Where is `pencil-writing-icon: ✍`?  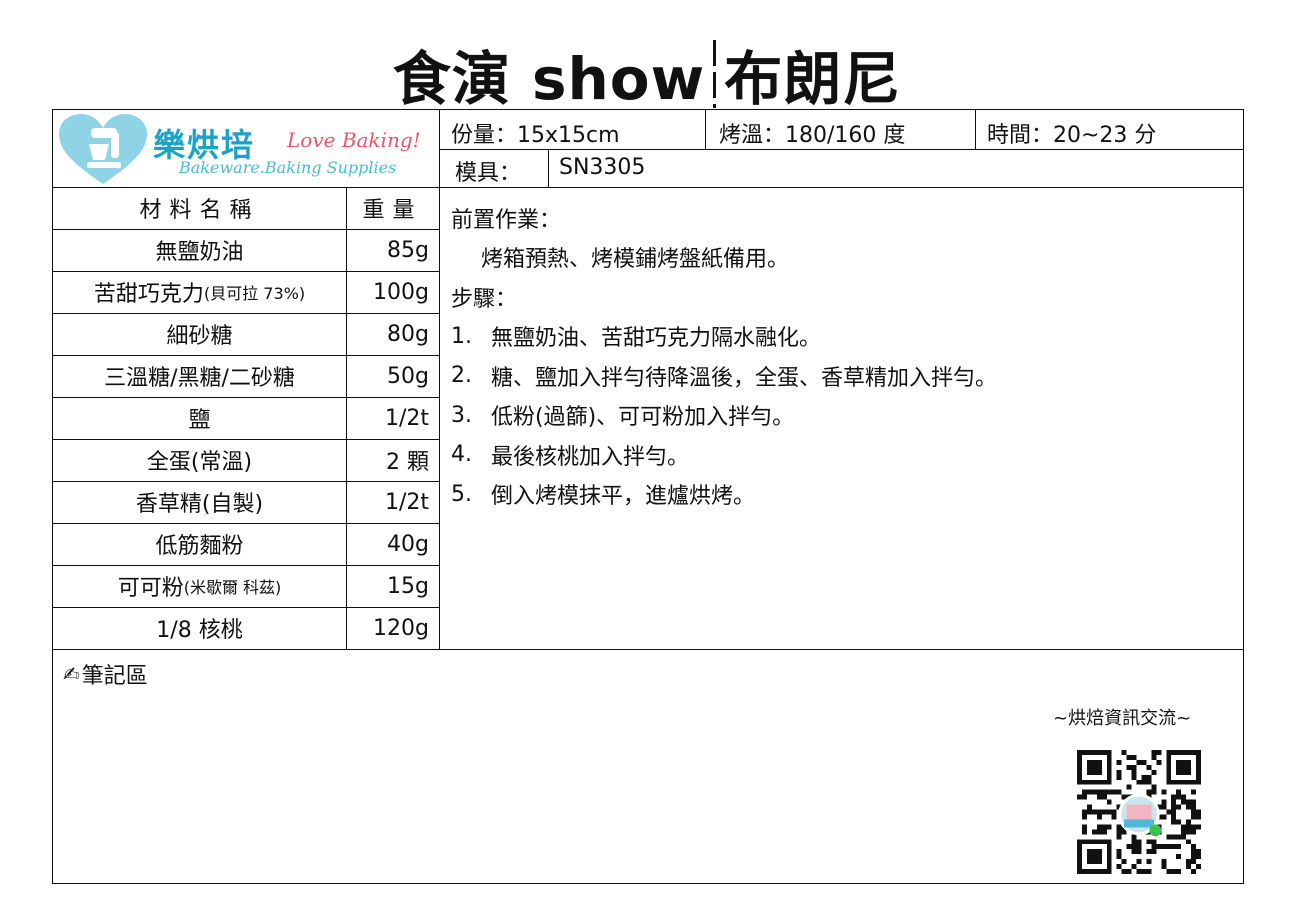 pencil-writing-icon: ✍ is located at coordinates (71, 674).